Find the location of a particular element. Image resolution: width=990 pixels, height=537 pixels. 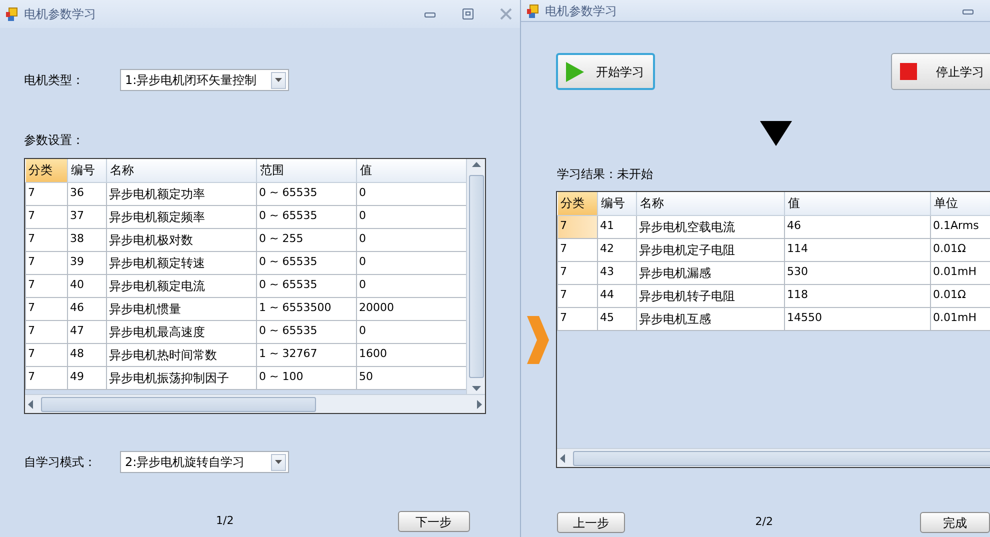

column-header: 范围 is located at coordinates (306, 170).